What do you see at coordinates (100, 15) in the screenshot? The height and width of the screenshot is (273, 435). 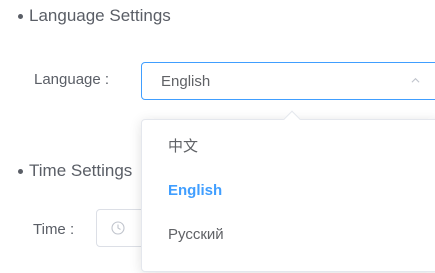 I see `language-settings-title: Language Settings` at bounding box center [100, 15].